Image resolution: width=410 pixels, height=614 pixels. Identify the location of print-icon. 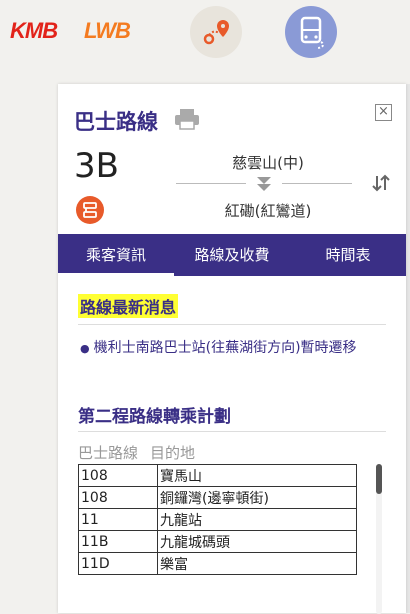
(187, 121).